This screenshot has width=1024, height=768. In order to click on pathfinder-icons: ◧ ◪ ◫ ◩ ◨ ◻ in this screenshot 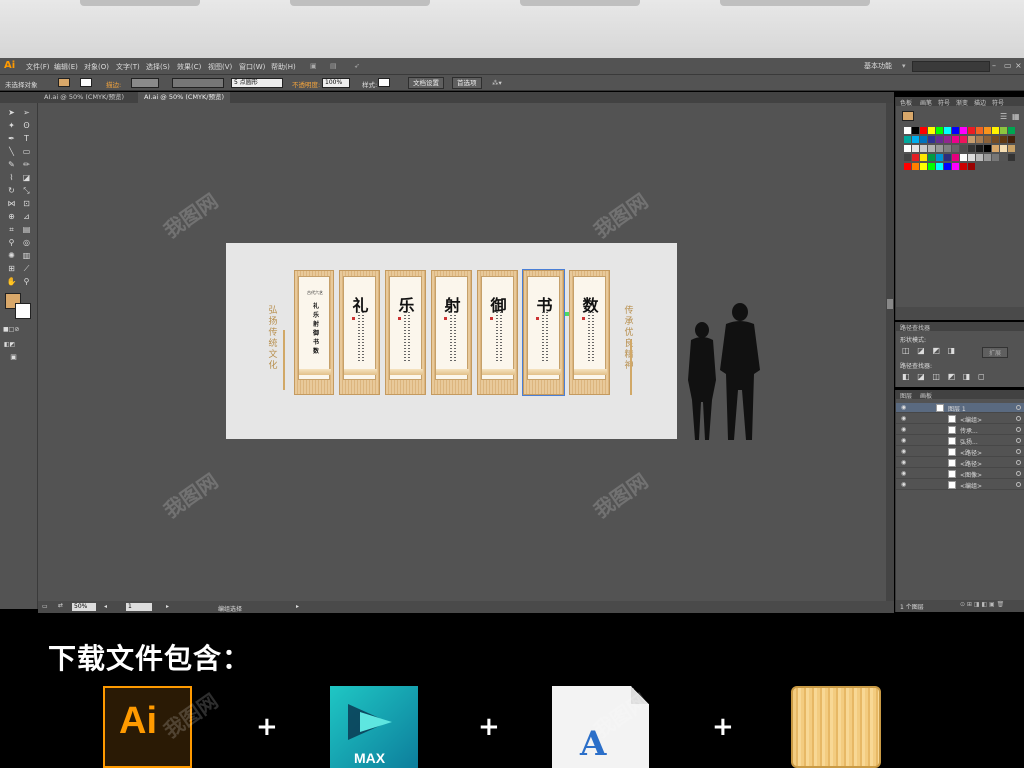, I will do `click(943, 376)`.